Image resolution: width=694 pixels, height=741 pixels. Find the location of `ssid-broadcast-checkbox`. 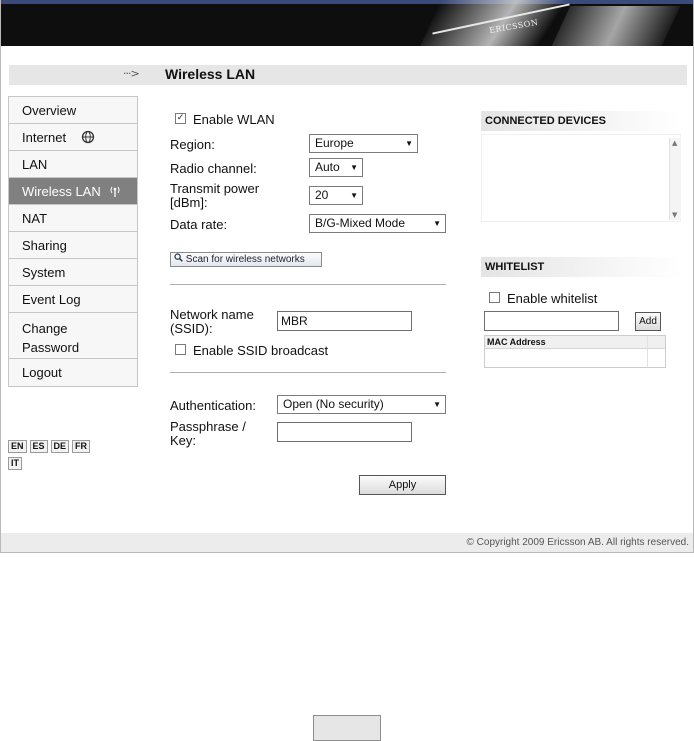

ssid-broadcast-checkbox is located at coordinates (180, 349).